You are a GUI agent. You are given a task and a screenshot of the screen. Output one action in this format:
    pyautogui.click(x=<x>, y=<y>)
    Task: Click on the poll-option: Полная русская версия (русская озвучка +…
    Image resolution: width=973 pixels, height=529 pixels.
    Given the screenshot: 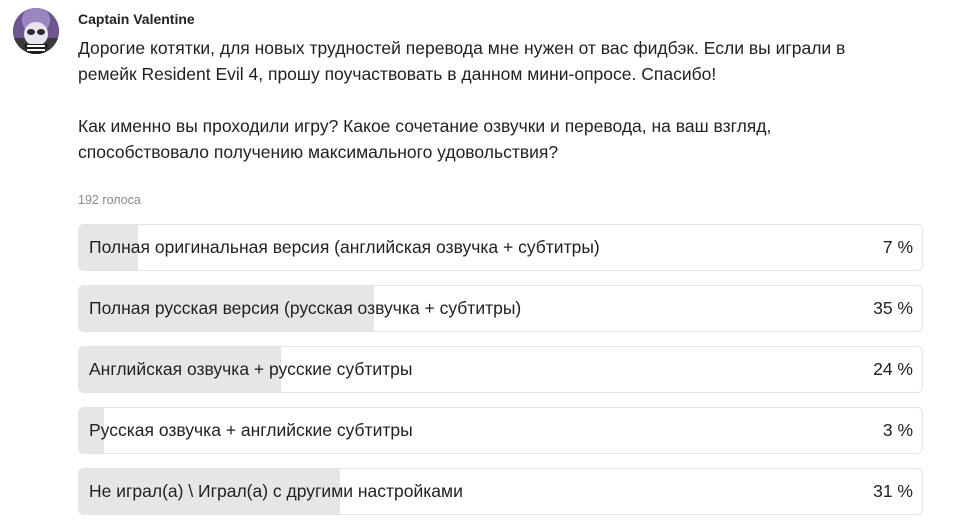 What is the action you would take?
    pyautogui.click(x=500, y=308)
    